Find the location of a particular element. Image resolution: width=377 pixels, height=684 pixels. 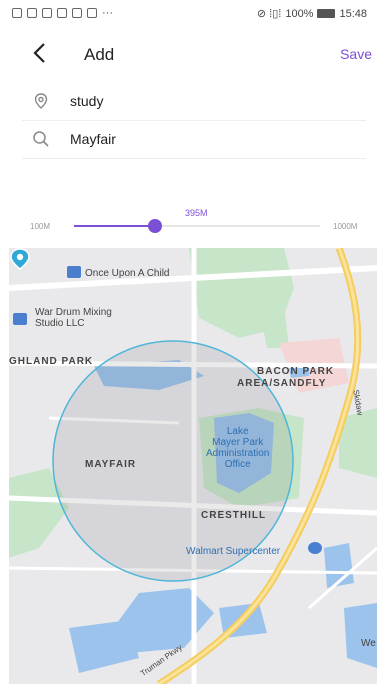

battery-icon is located at coordinates (326, 13).